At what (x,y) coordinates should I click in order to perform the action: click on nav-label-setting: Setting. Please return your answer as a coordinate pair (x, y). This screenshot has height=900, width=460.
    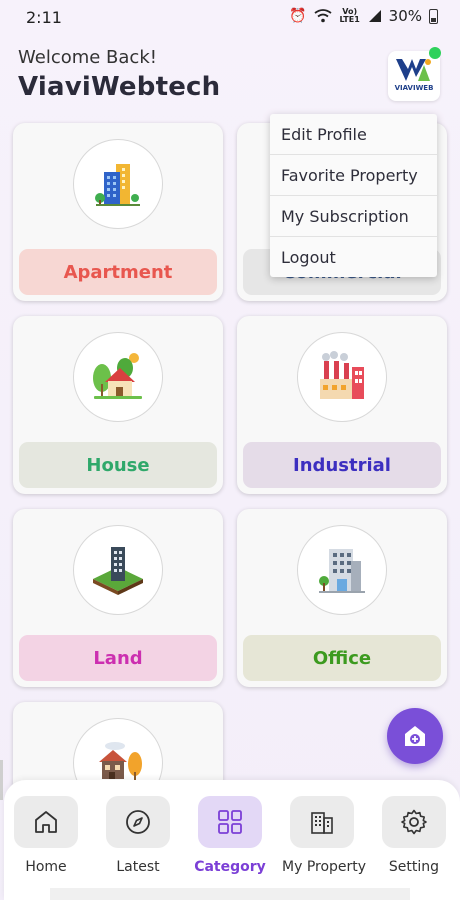
    Looking at the image, I should click on (414, 867).